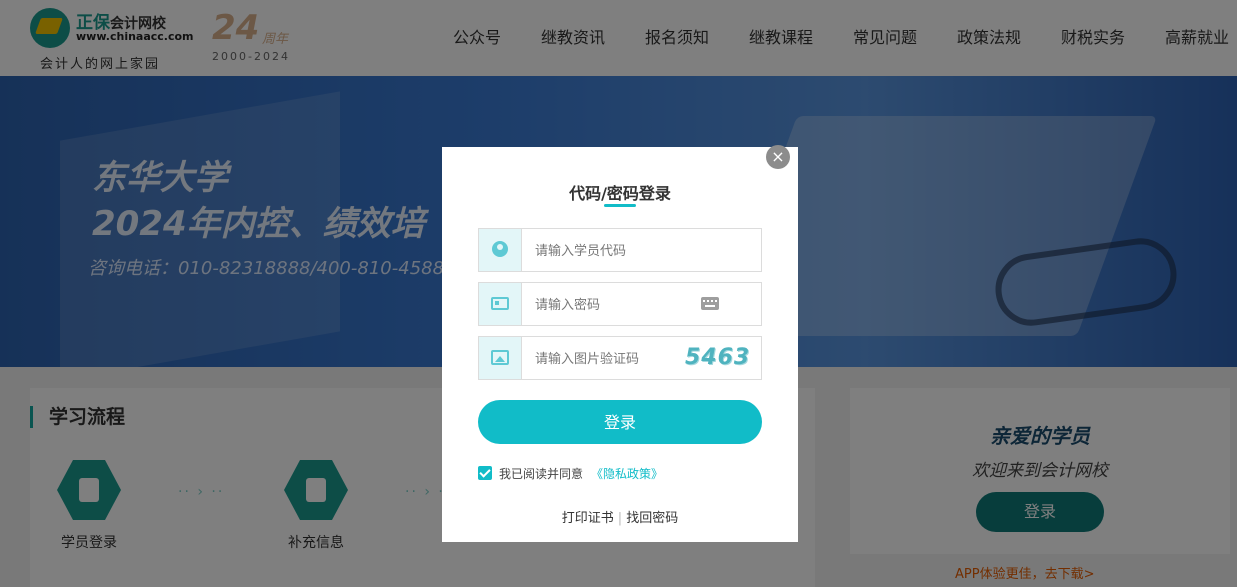  I want to click on student-code-input, so click(615, 251).